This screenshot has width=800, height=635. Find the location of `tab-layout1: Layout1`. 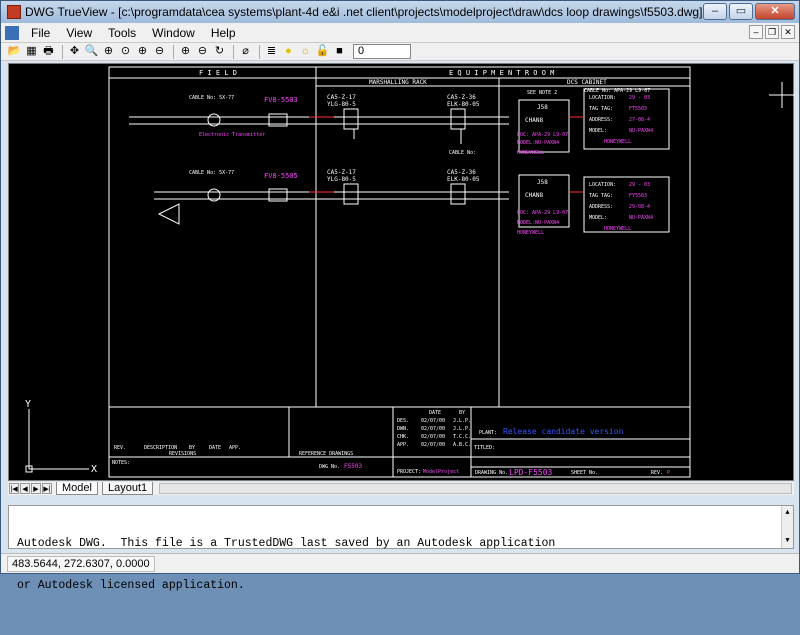

tab-layout1: Layout1 is located at coordinates (127, 488).